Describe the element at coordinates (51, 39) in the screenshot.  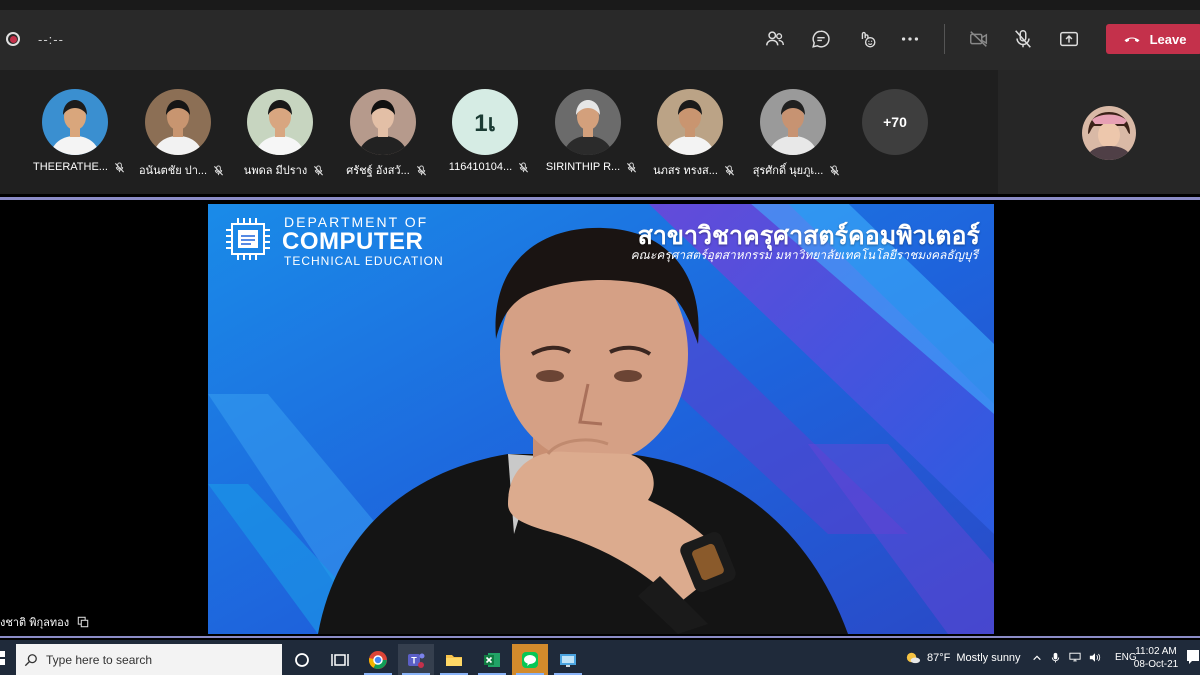
I see `meeting-timer: --:--` at that location.